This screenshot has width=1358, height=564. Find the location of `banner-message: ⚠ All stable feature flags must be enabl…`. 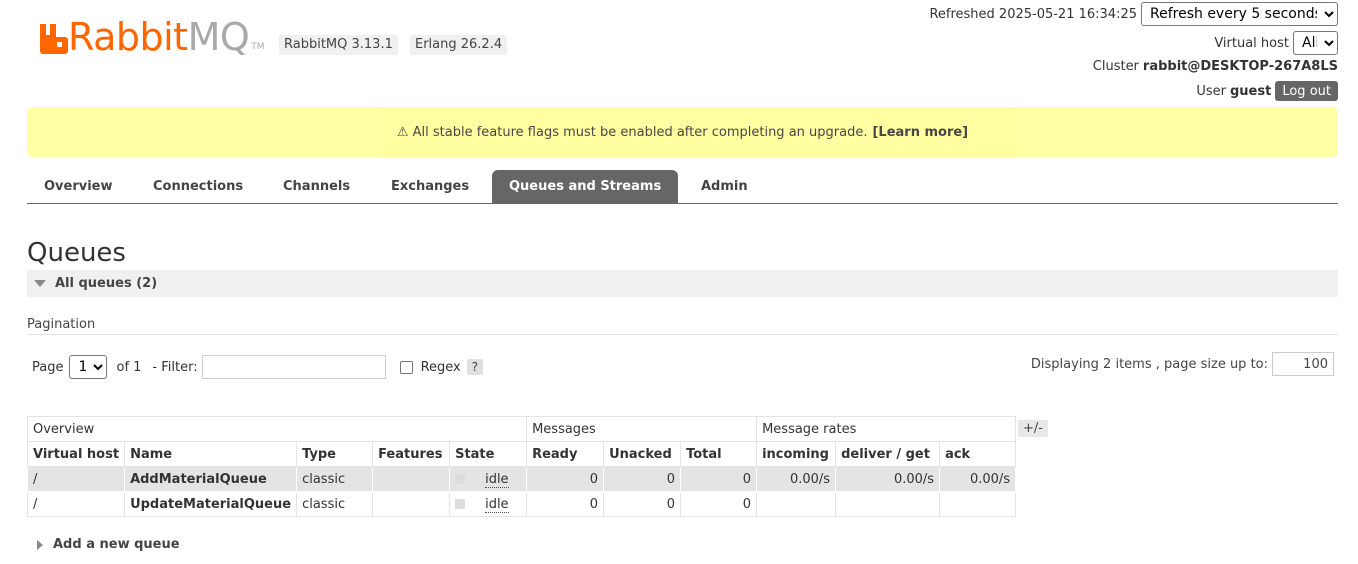

banner-message: ⚠ All stable feature flags must be enabl… is located at coordinates (632, 132).